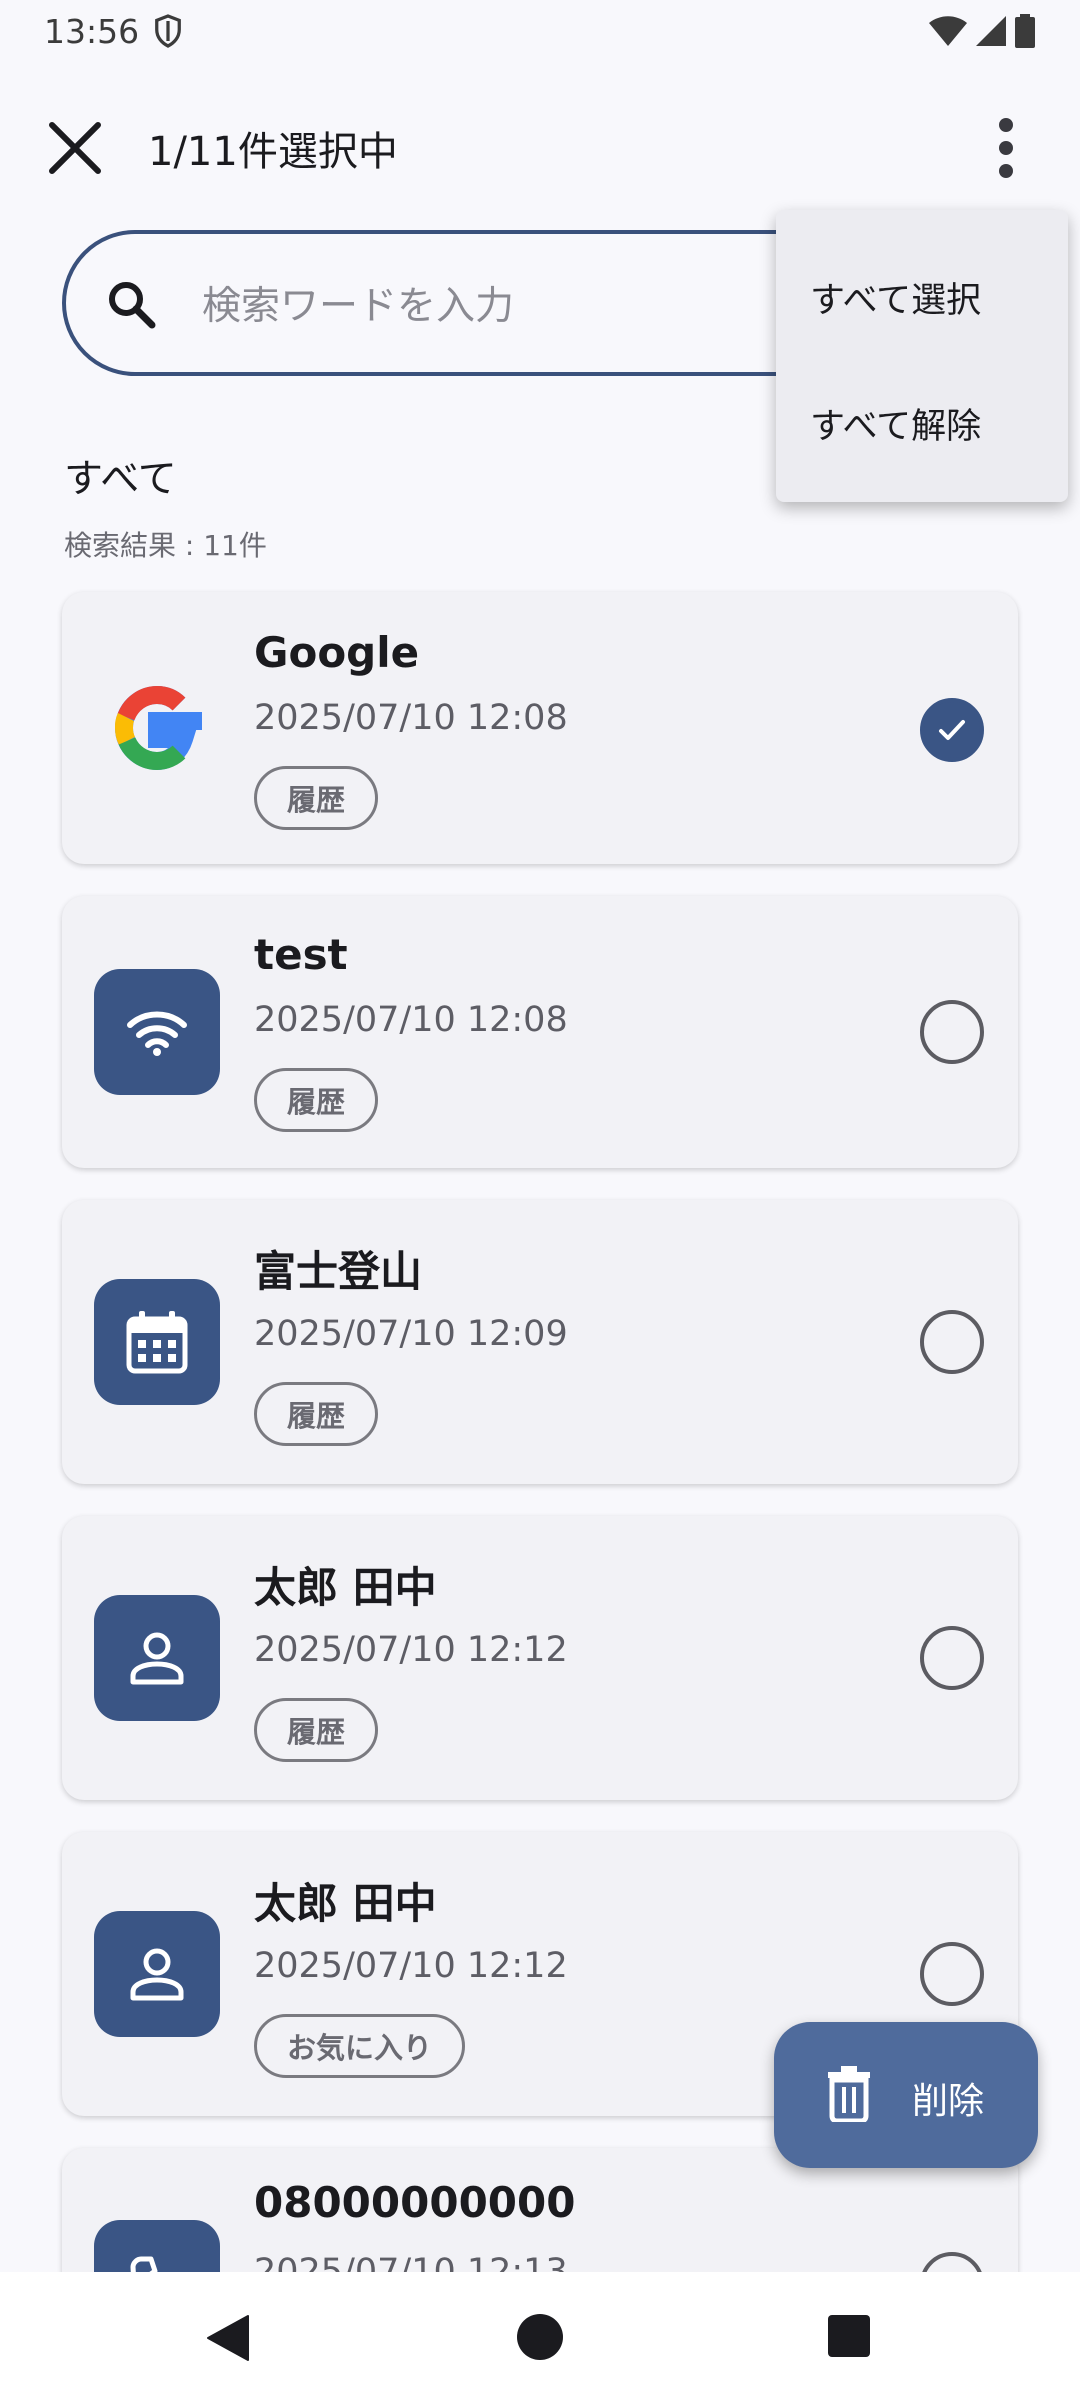  I want to click on selection-count-title: 1/11件選択中, so click(273, 152).